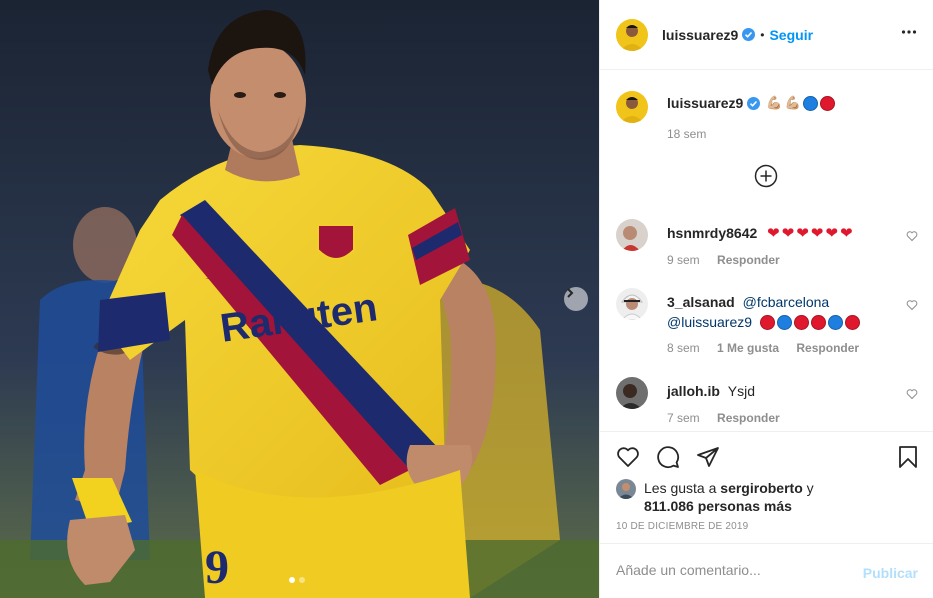 Image resolution: width=933 pixels, height=598 pixels. What do you see at coordinates (782, 312) in the screenshot?
I see `comment-body: 3_alsanad @fcbarcelona @luissuarez9` at bounding box center [782, 312].